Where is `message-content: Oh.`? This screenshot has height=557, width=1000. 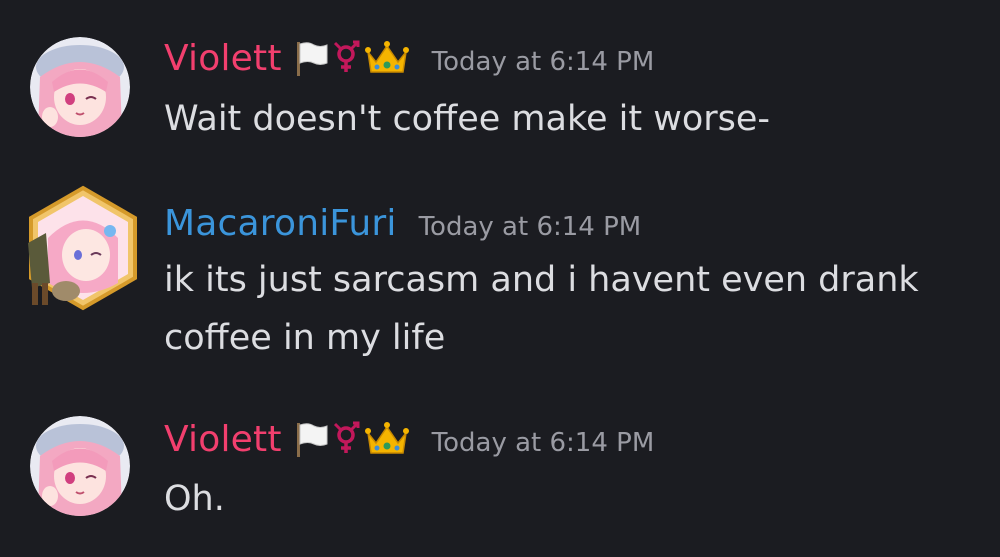
message-content: Oh. is located at coordinates (194, 499).